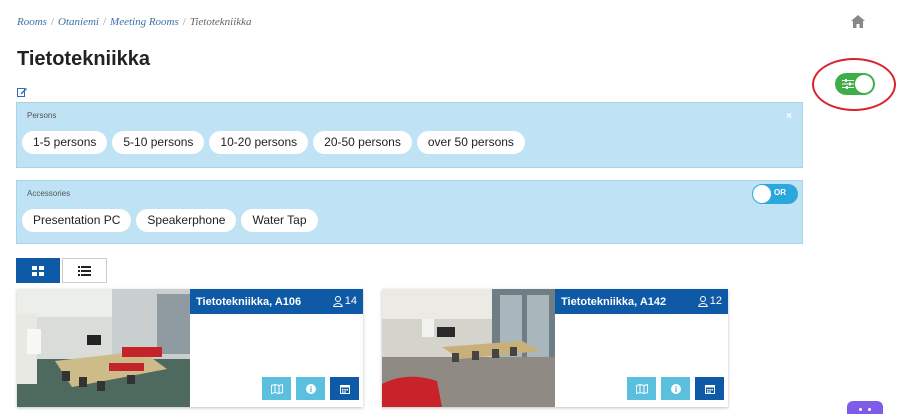  What do you see at coordinates (84, 59) in the screenshot?
I see `page-title: Tietotekniikka` at bounding box center [84, 59].